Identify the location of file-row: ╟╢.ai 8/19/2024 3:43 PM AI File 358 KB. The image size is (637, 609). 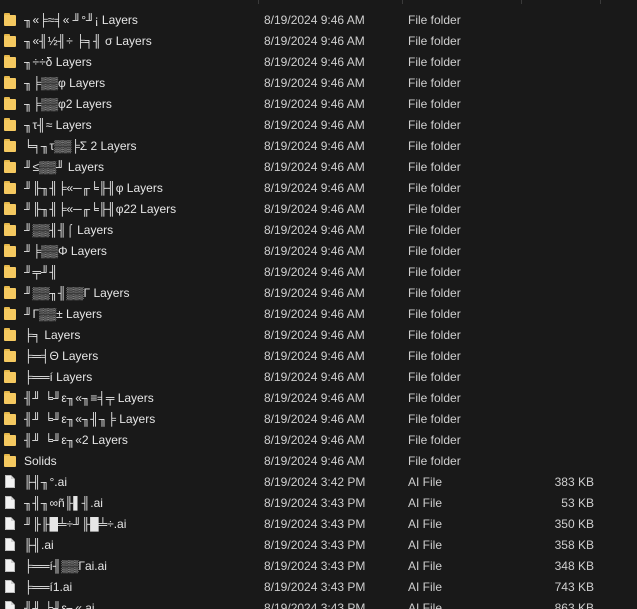
(318, 545).